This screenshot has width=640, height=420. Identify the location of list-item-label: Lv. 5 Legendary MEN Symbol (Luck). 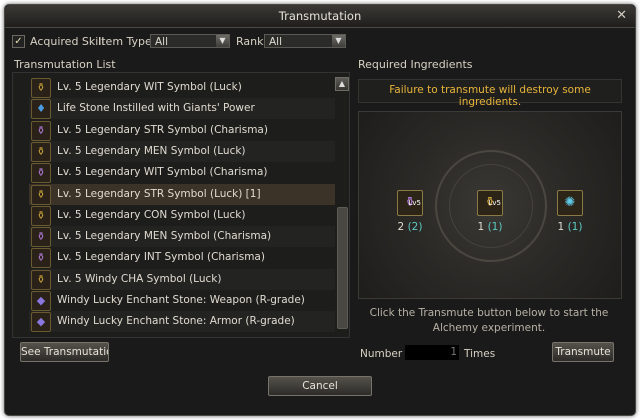
(151, 150).